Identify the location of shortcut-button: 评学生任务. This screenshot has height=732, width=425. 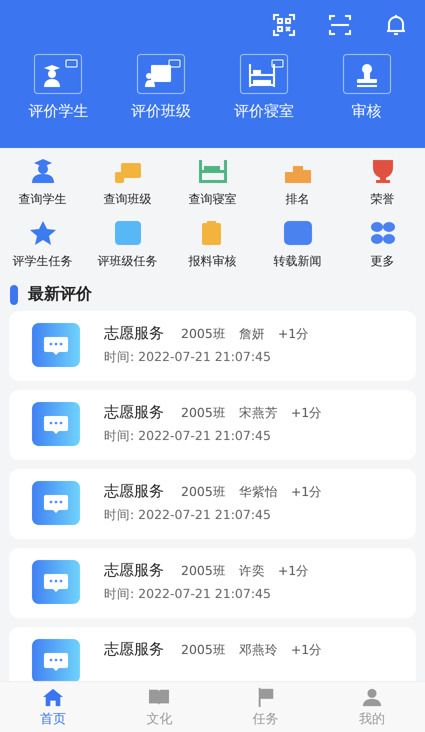
(42, 245).